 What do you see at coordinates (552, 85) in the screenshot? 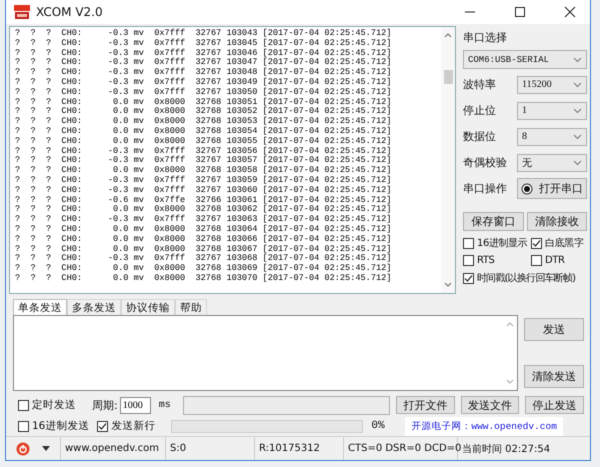
I see `setting-dropdown: 115200` at bounding box center [552, 85].